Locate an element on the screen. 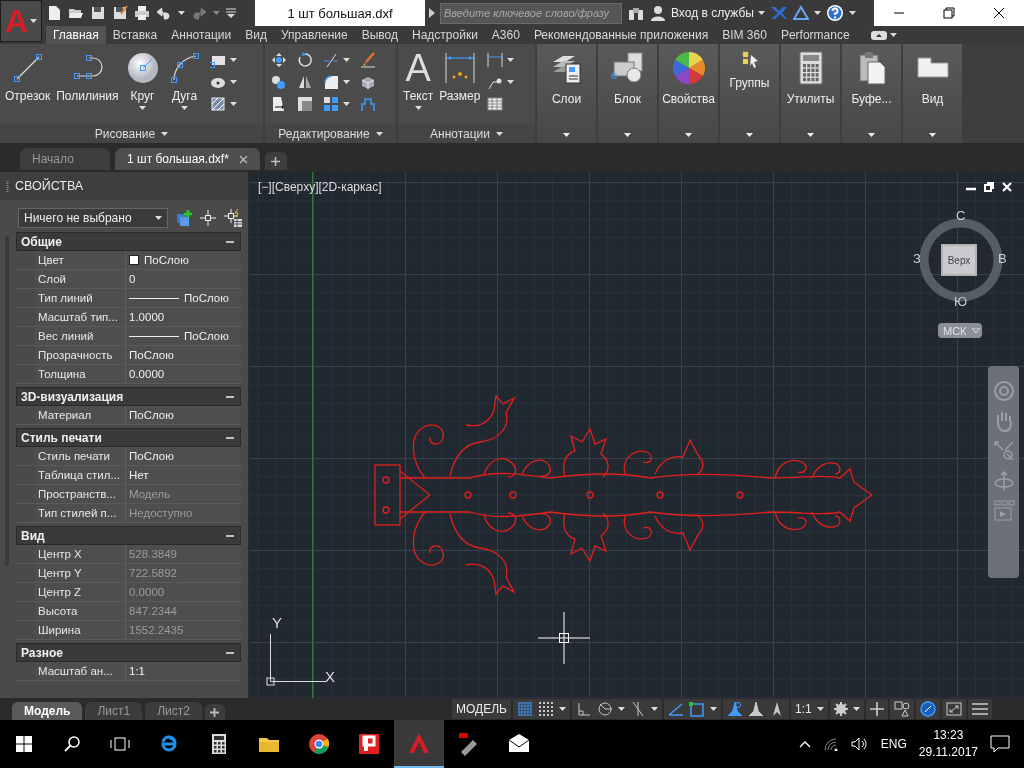 Image resolution: width=1024 pixels, height=768 pixels. help-icon is located at coordinates (835, 13).